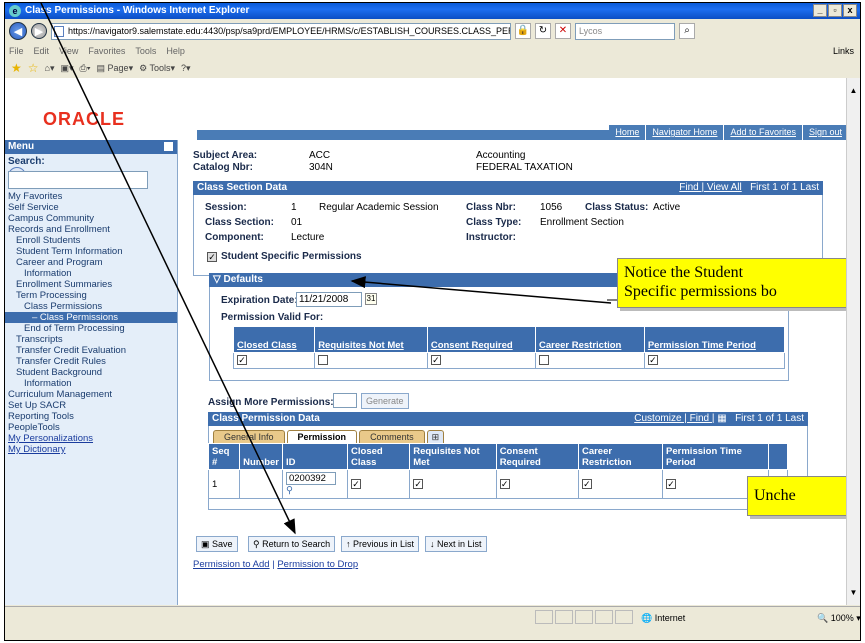 The width and height of the screenshot is (865, 643). Describe the element at coordinates (432, 623) in the screenshot. I see `status-bar: 🌐 Internet 🔍 100% ▾` at that location.